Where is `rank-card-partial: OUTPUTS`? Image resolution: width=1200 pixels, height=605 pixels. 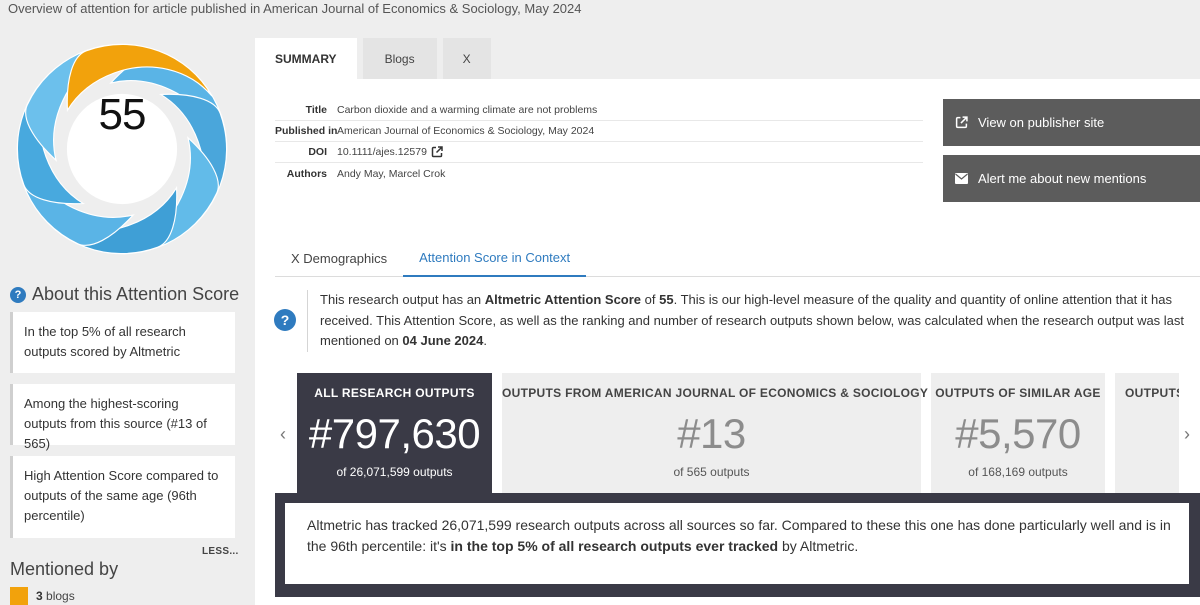
rank-card-partial: OUTPUTS is located at coordinates (1147, 433).